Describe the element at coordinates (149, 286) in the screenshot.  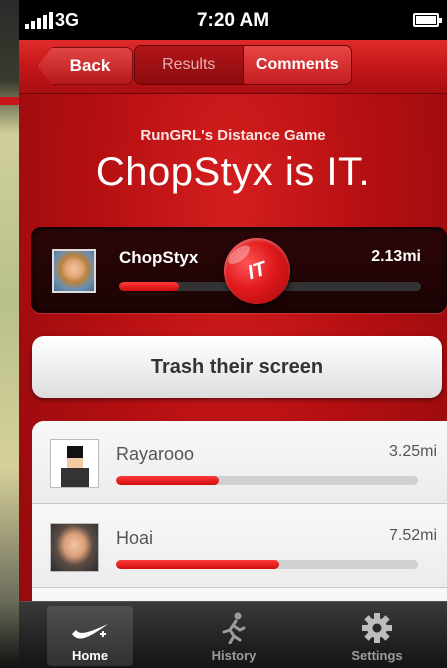
I see `it-player-progress-fill` at that location.